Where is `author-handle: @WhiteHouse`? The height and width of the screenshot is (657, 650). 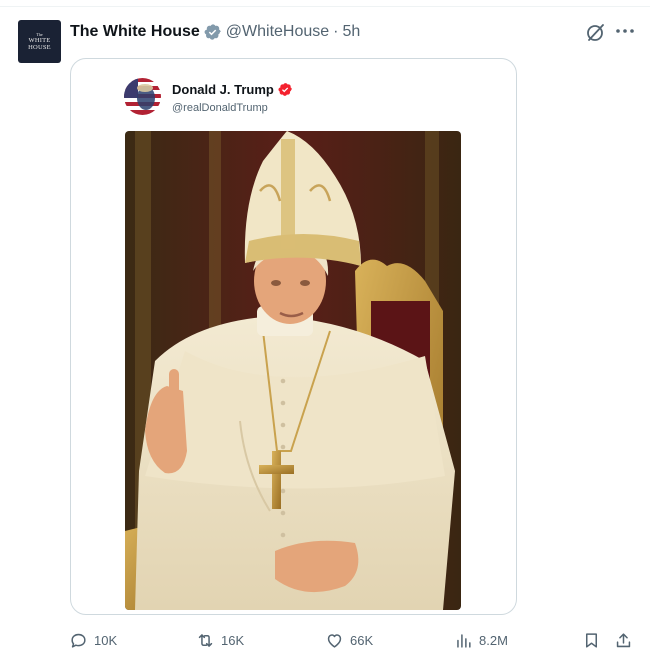 author-handle: @WhiteHouse is located at coordinates (277, 32).